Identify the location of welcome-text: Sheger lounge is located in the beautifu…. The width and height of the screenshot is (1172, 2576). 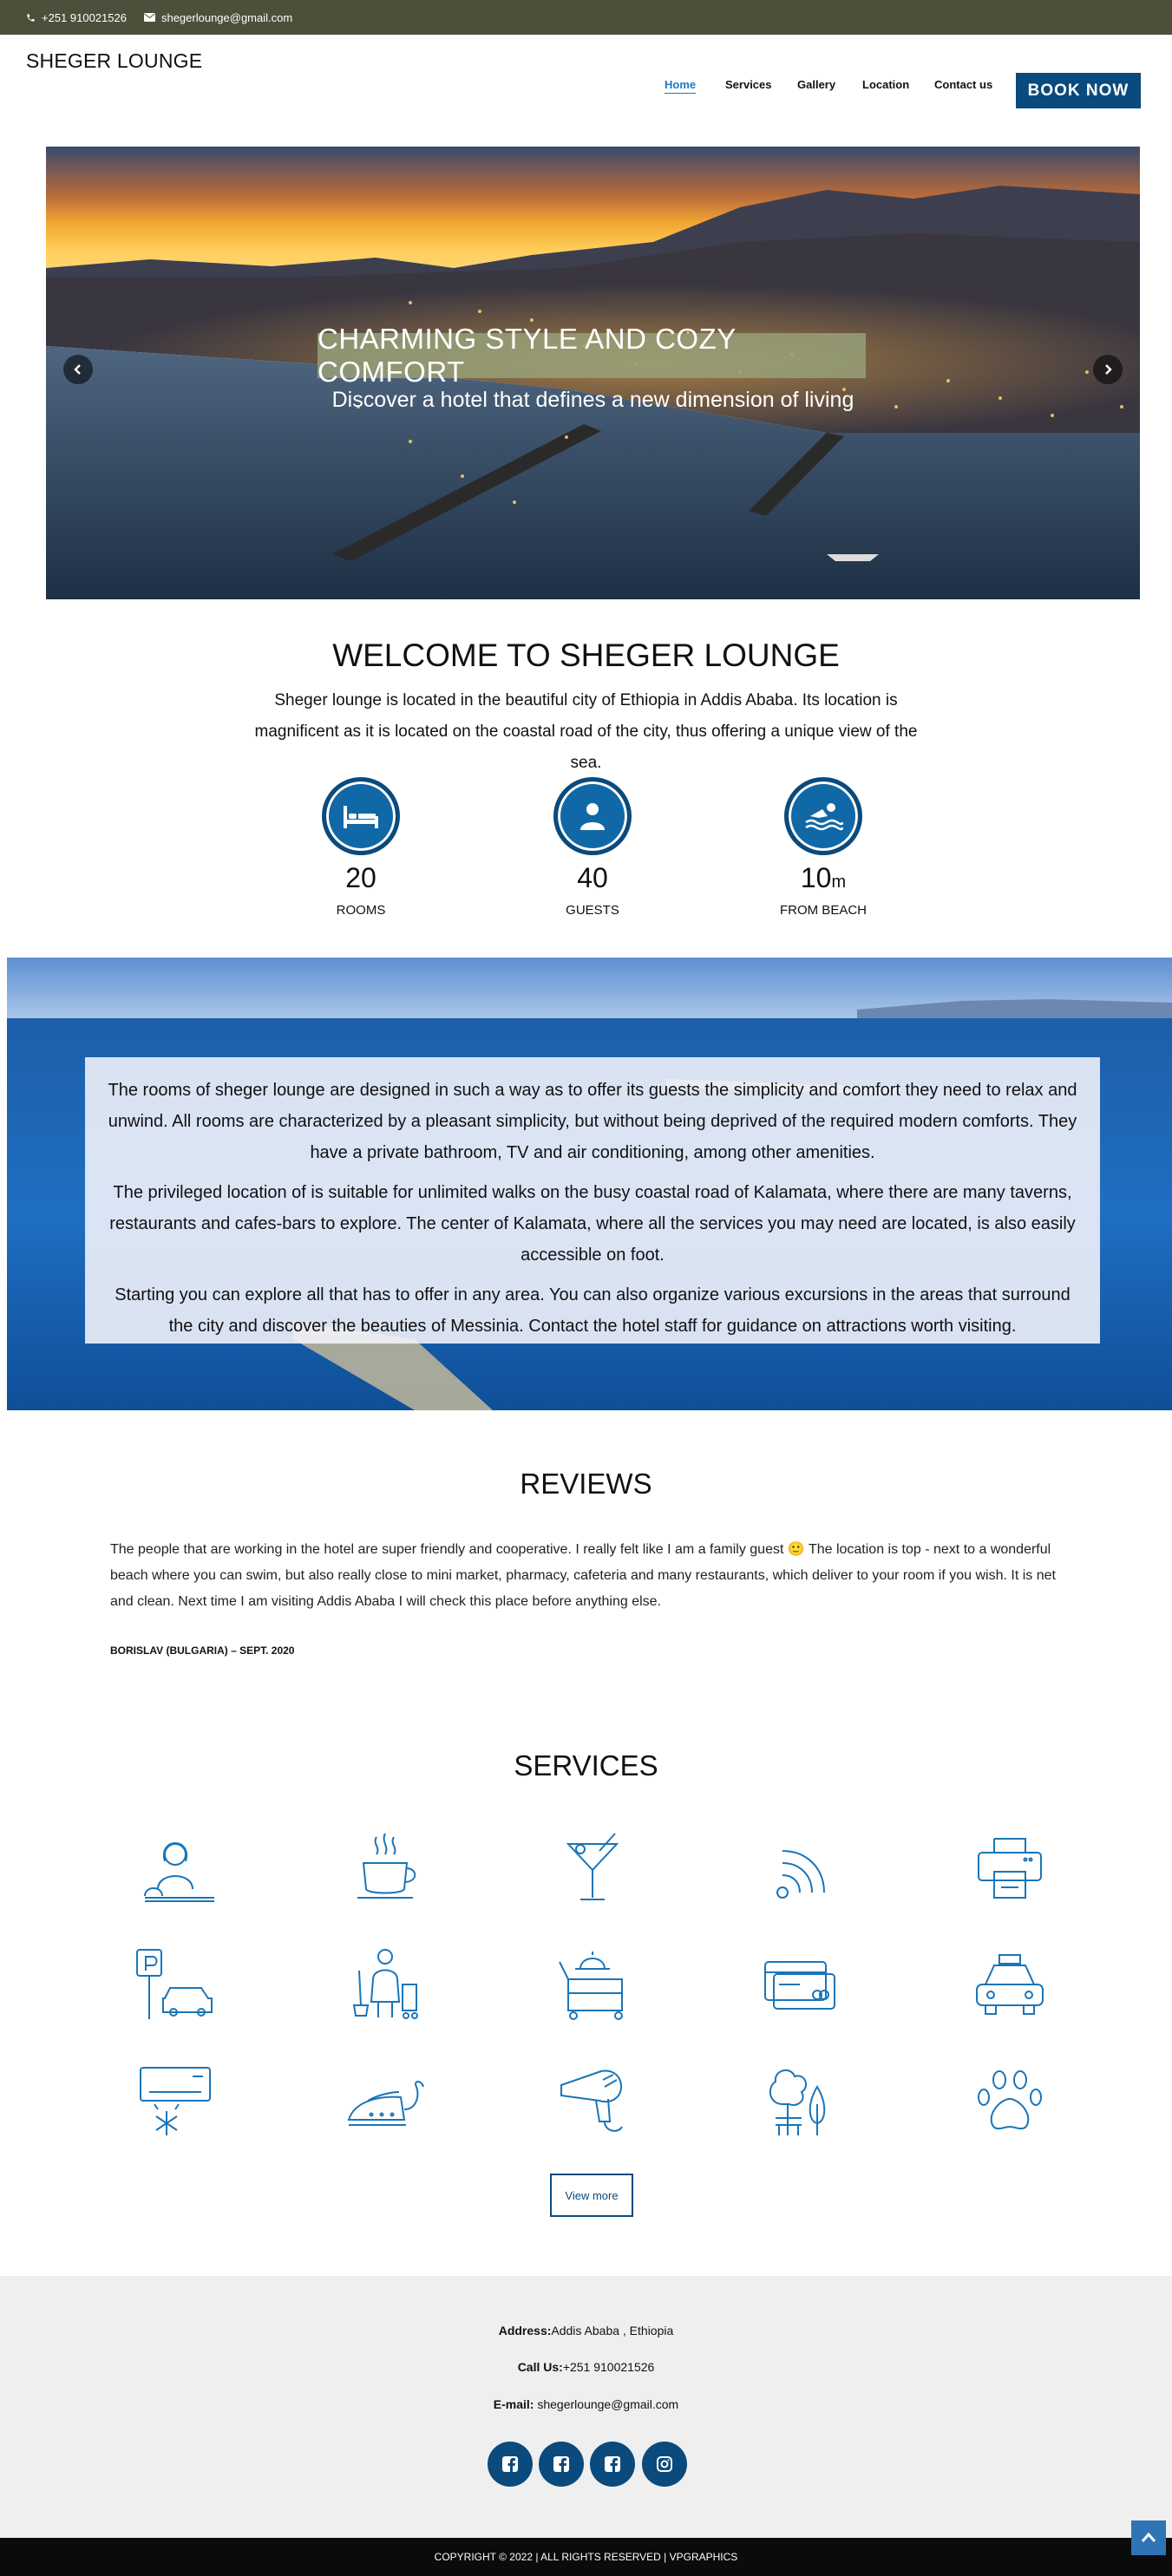
(586, 731).